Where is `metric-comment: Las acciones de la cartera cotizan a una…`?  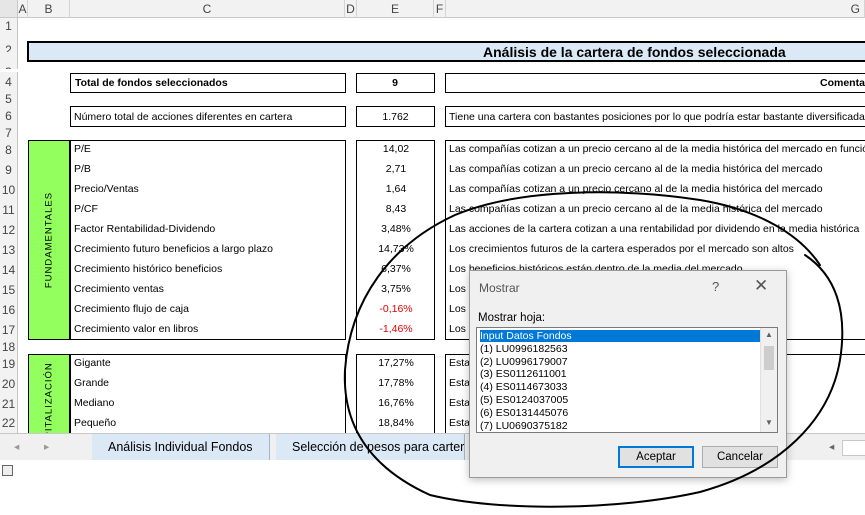 metric-comment: Las acciones de la cartera cotizan a una… is located at coordinates (654, 229).